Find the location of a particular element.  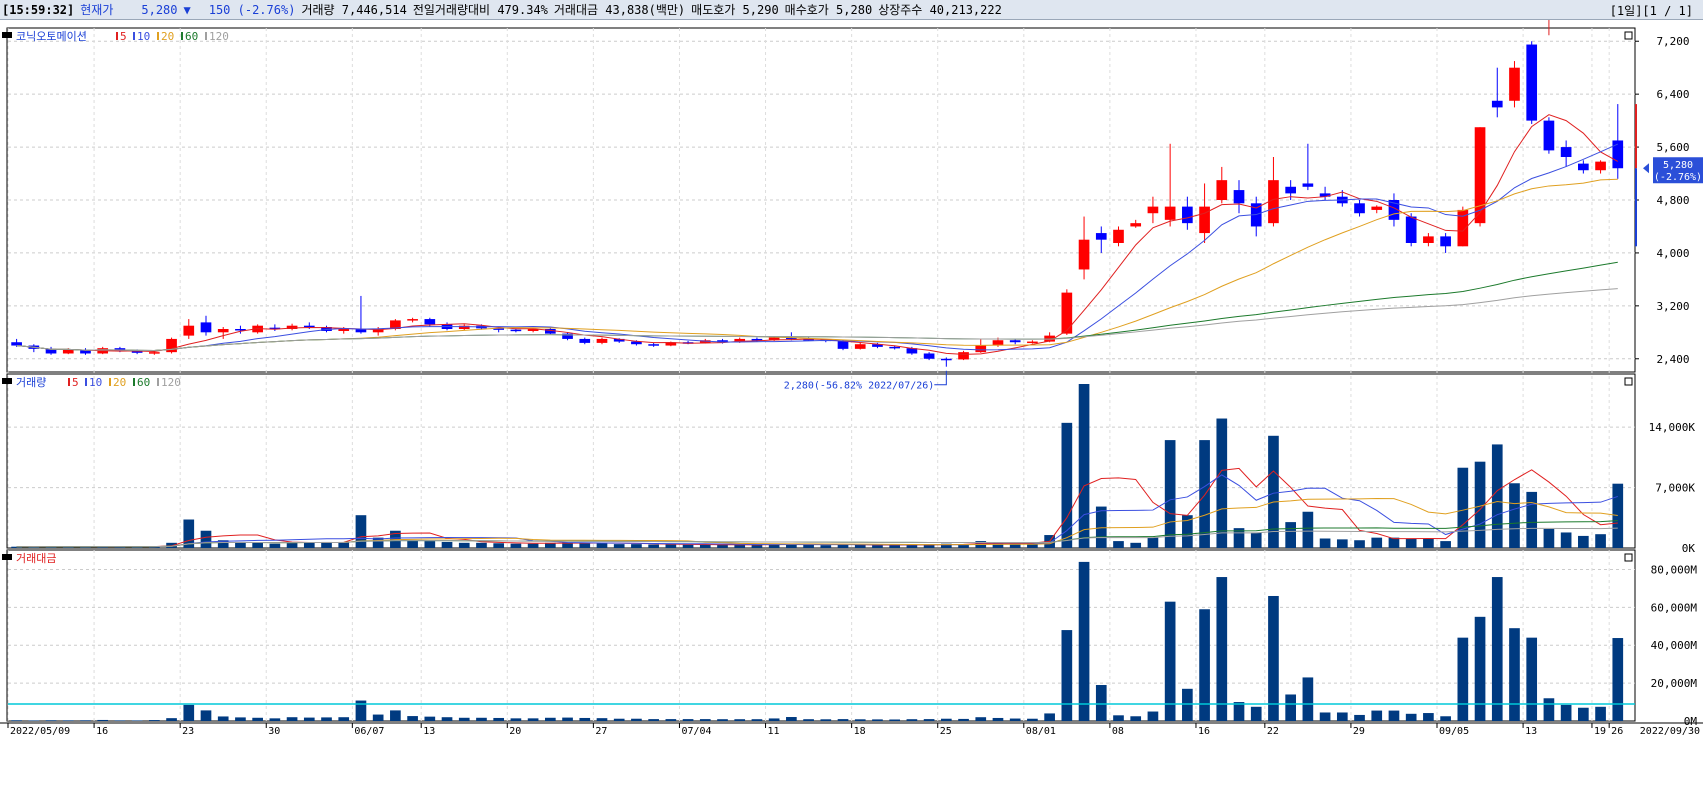

x-end-label: 2022/09/30 is located at coordinates (1670, 731).